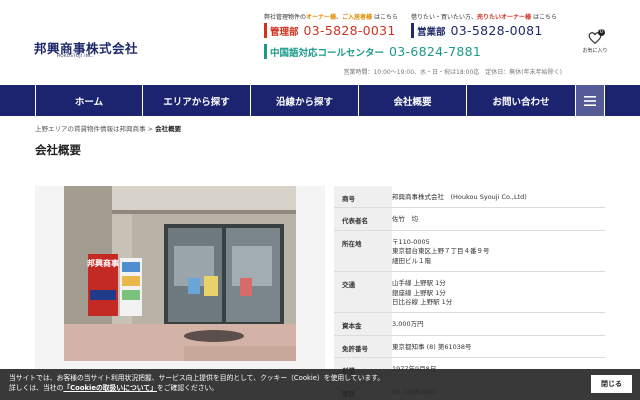 This screenshot has width=640, height=400. I want to click on cookie-policy-link: 「Cookieの取扱いについて」, so click(110, 388).